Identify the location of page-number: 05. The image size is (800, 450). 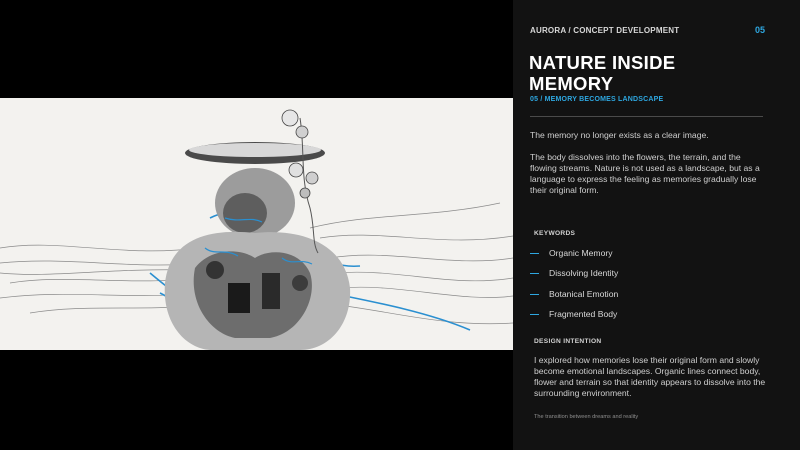
(759, 30).